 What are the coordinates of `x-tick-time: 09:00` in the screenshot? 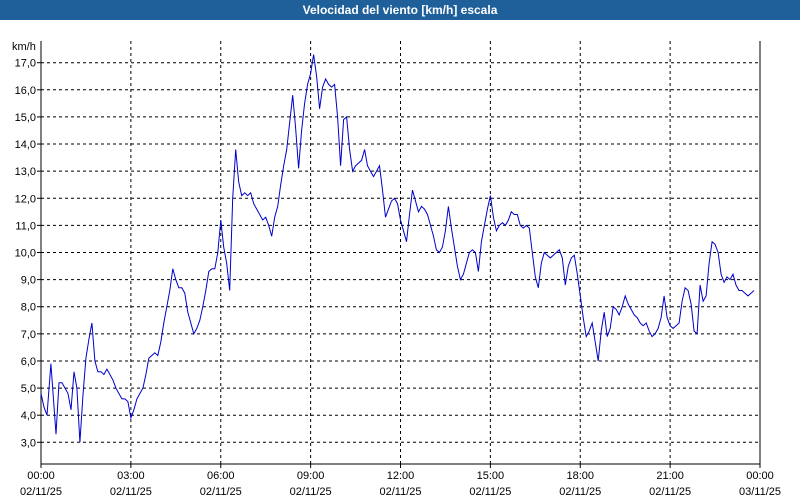 It's located at (311, 476).